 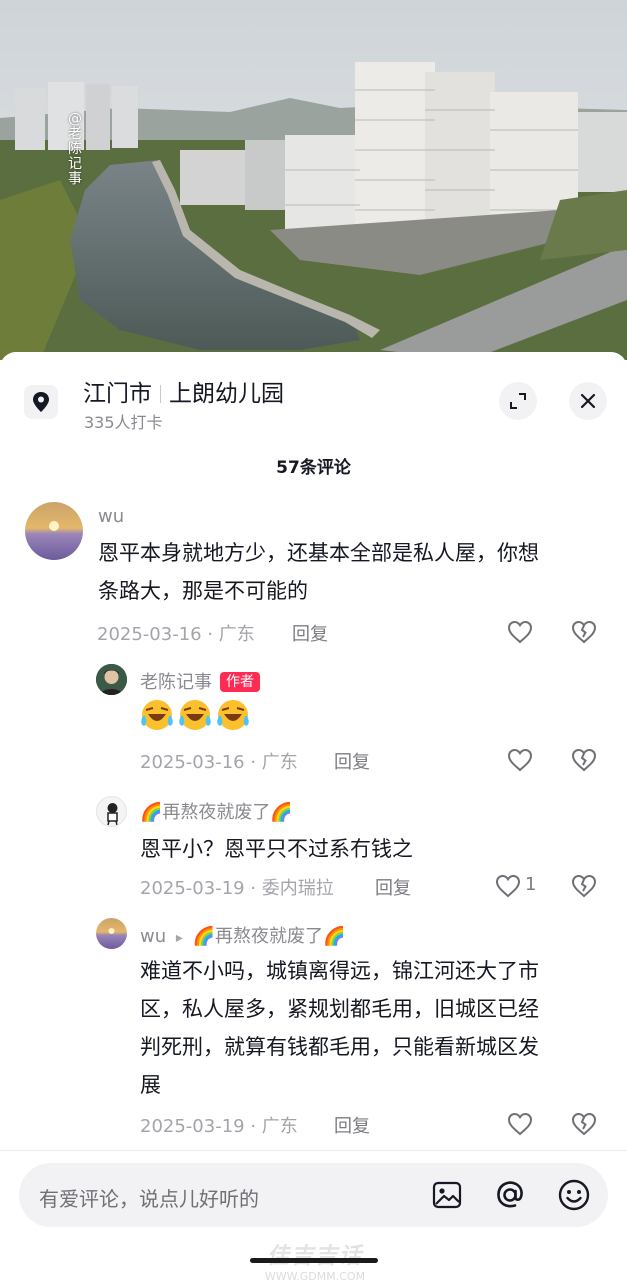 What do you see at coordinates (339, 971) in the screenshot?
I see `comment-text-line: 难道不小吗，城镇离得远，锦江河还大了市` at bounding box center [339, 971].